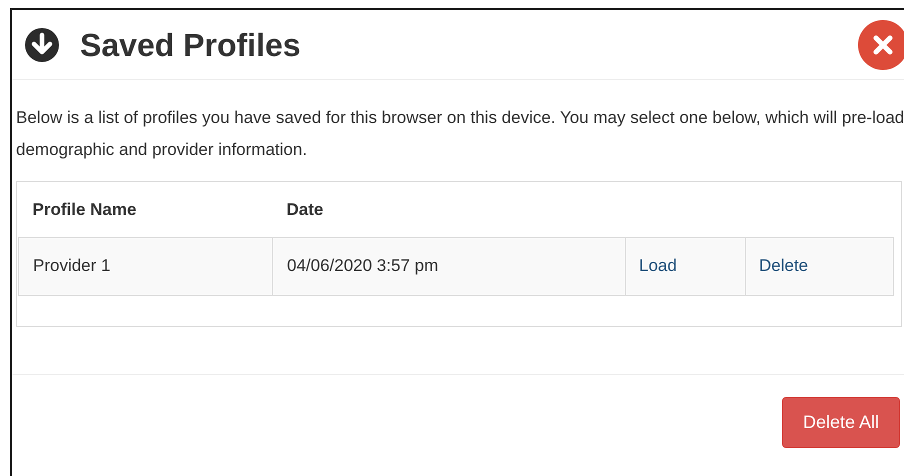  I want to click on download-icon, so click(42, 44).